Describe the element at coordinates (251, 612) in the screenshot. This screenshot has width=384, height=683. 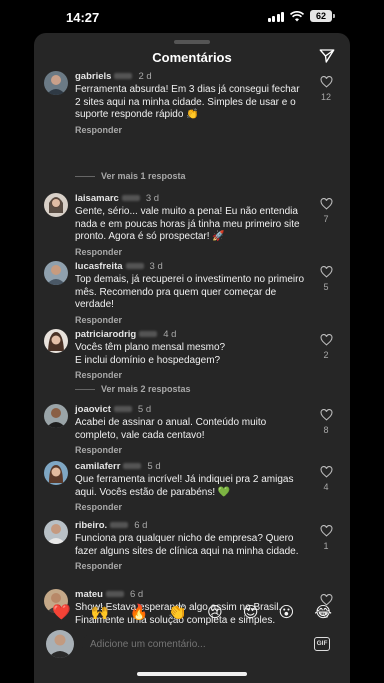
I see `emoji-heart-eyes: 😍` at that location.